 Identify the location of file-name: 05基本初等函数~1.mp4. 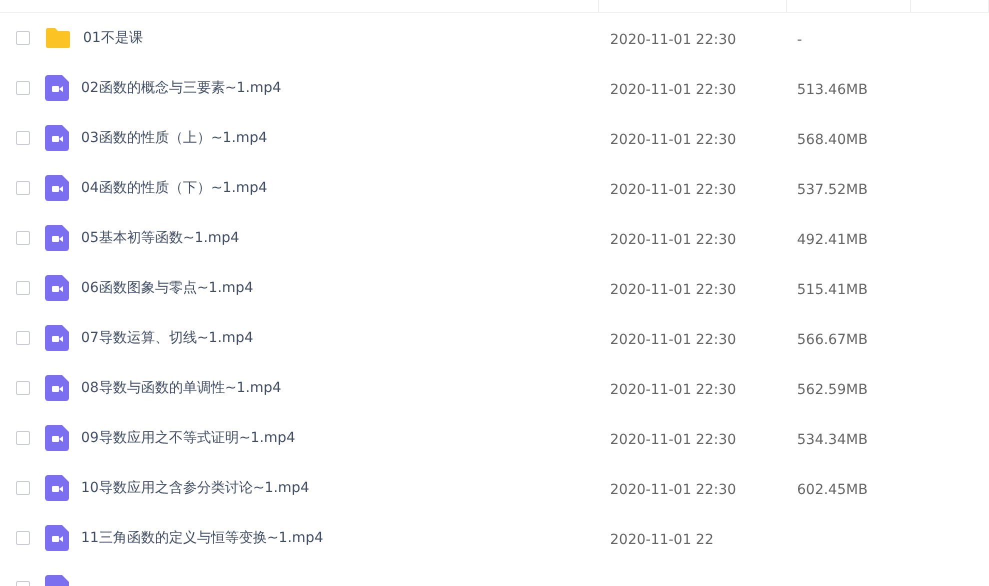
(160, 238).